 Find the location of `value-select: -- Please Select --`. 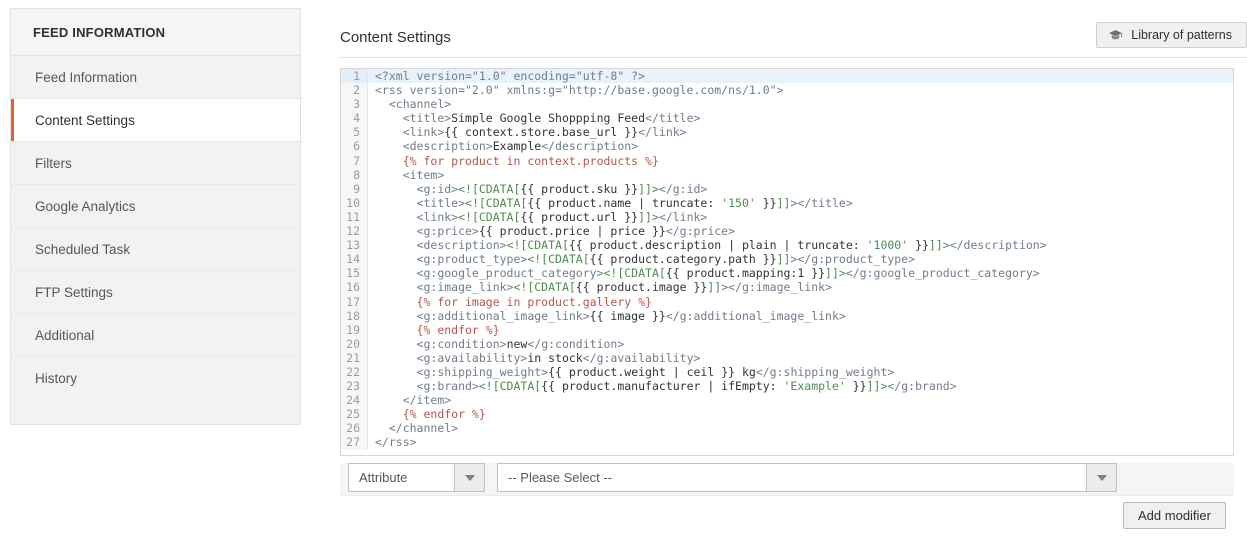

value-select: -- Please Select -- is located at coordinates (807, 477).